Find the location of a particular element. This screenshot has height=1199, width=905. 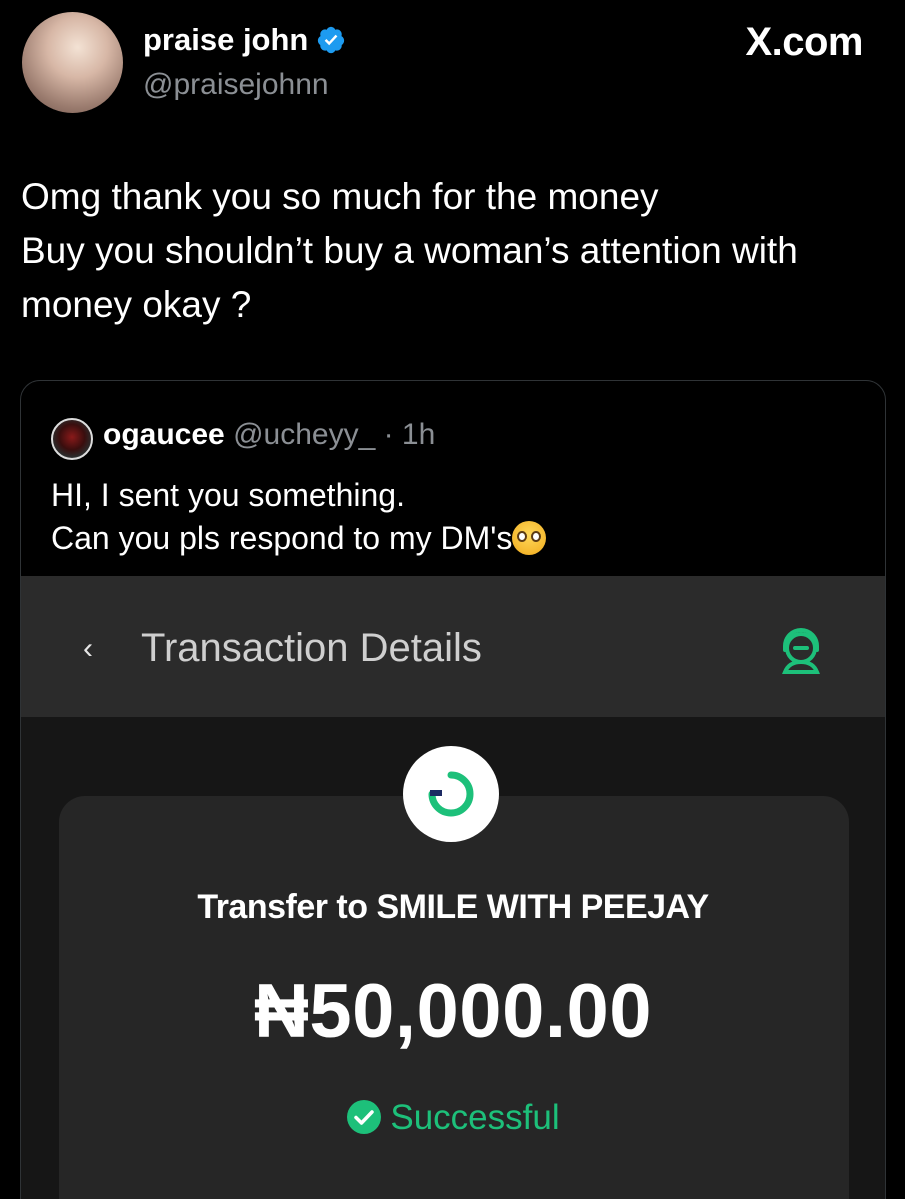

quoted-line-text: Can you pls respond to my DM's is located at coordinates (282, 538).